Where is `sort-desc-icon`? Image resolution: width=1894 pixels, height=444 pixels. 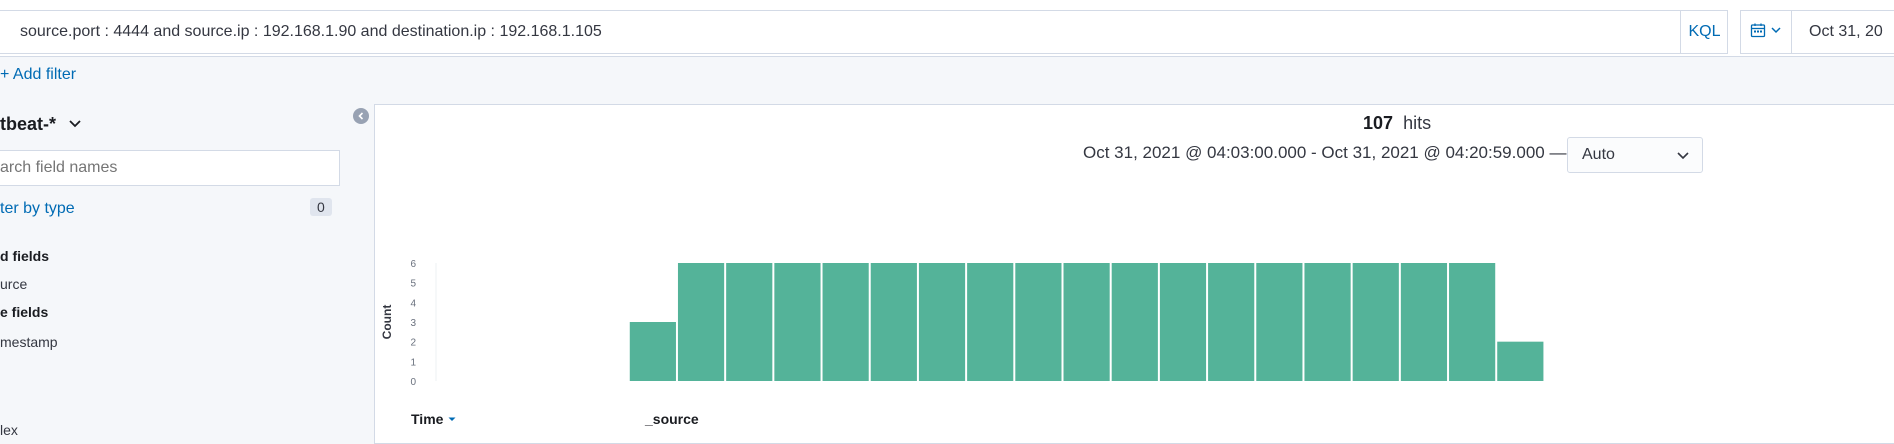 sort-desc-icon is located at coordinates (452, 419).